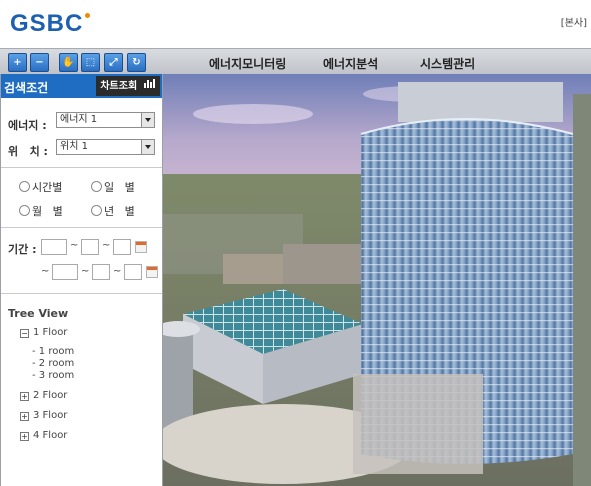 The width and height of the screenshot is (591, 486). What do you see at coordinates (88, 15) in the screenshot?
I see `logo-dot` at bounding box center [88, 15].